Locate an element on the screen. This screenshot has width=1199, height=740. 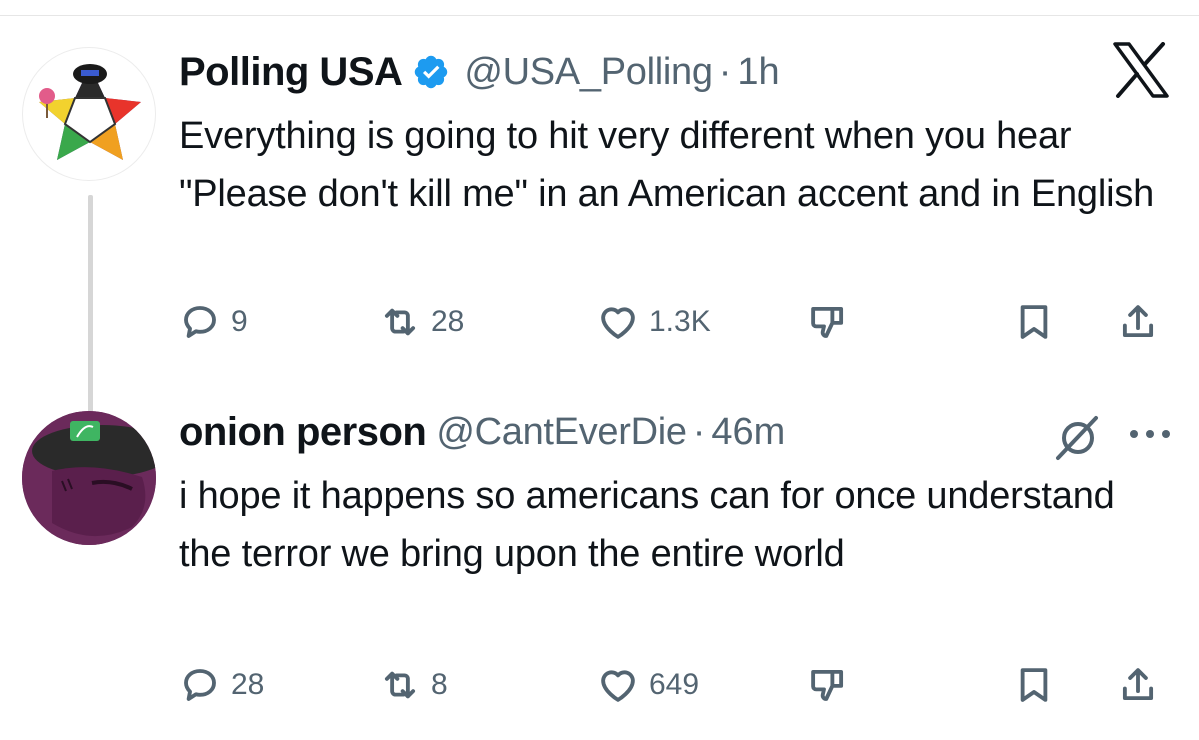
like-button: 649 is located at coordinates (648, 685).